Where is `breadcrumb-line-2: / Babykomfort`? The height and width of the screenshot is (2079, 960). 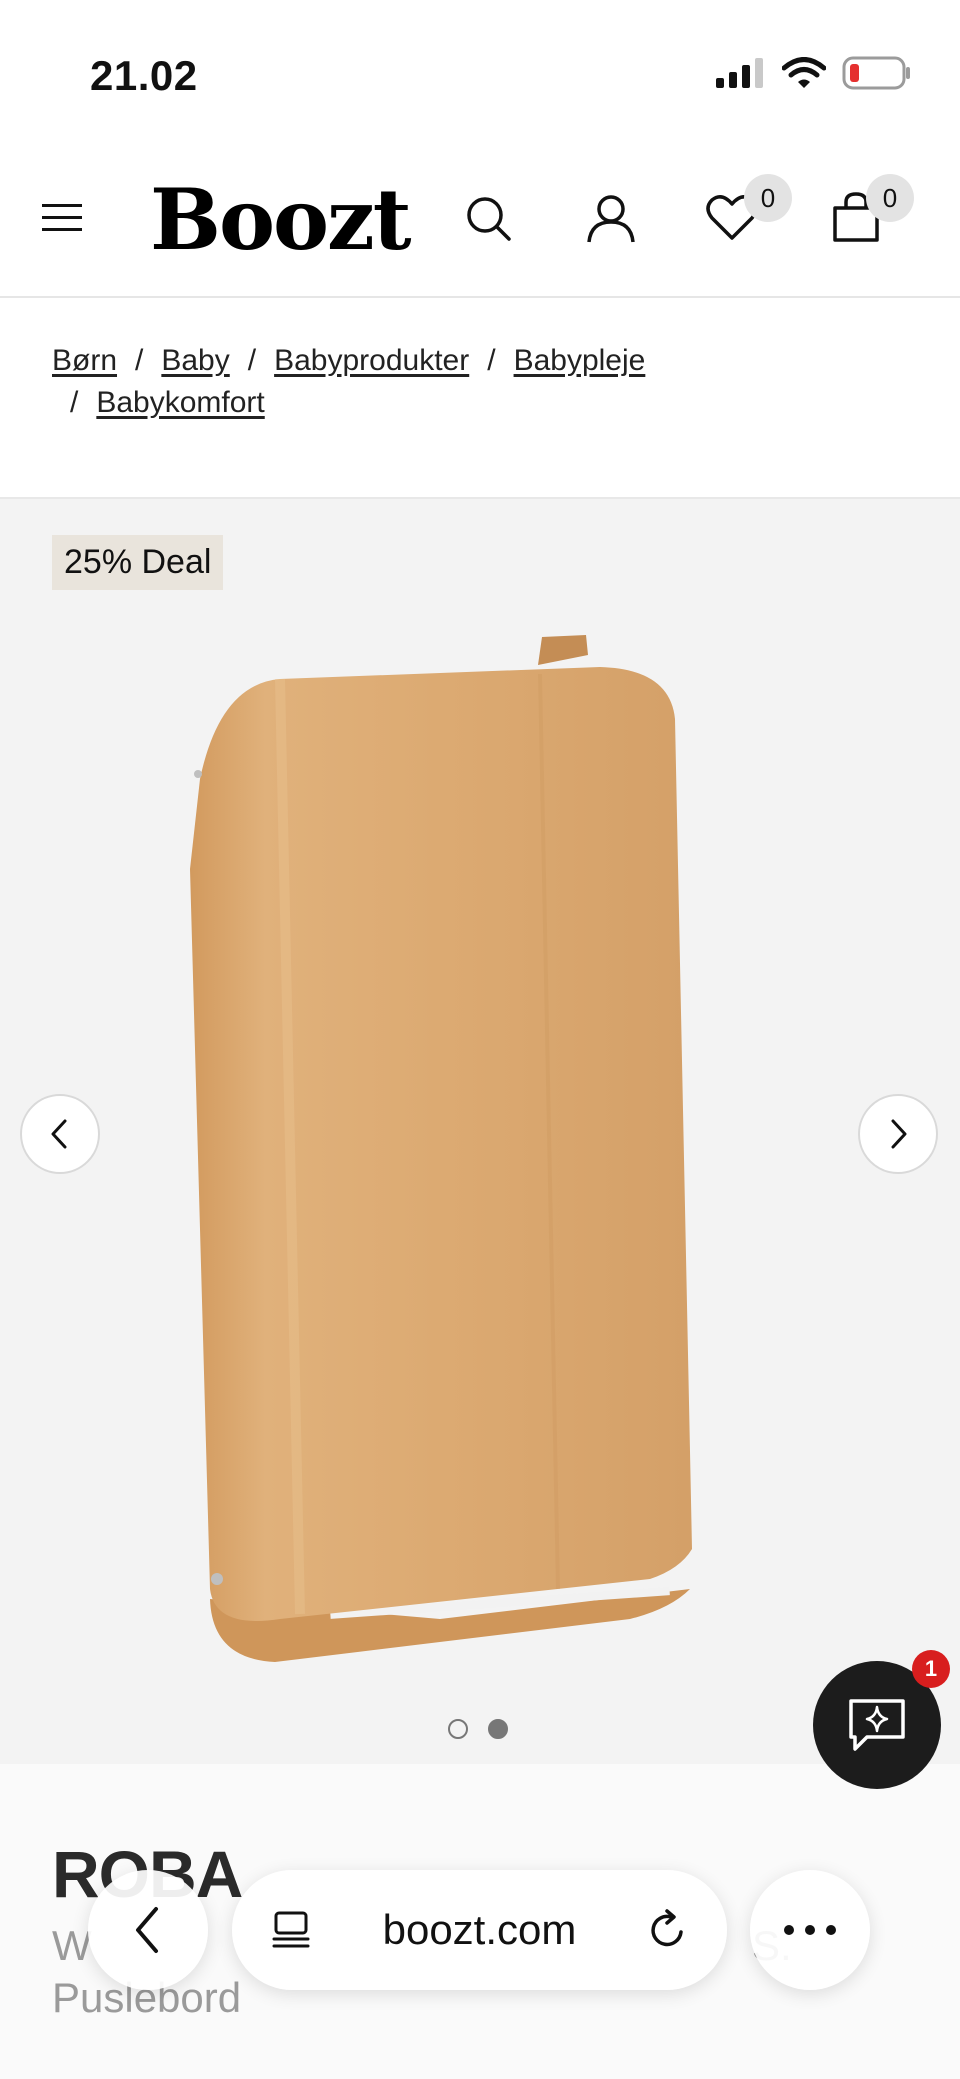
breadcrumb-line-2: / Babykomfort is located at coordinates (482, 403).